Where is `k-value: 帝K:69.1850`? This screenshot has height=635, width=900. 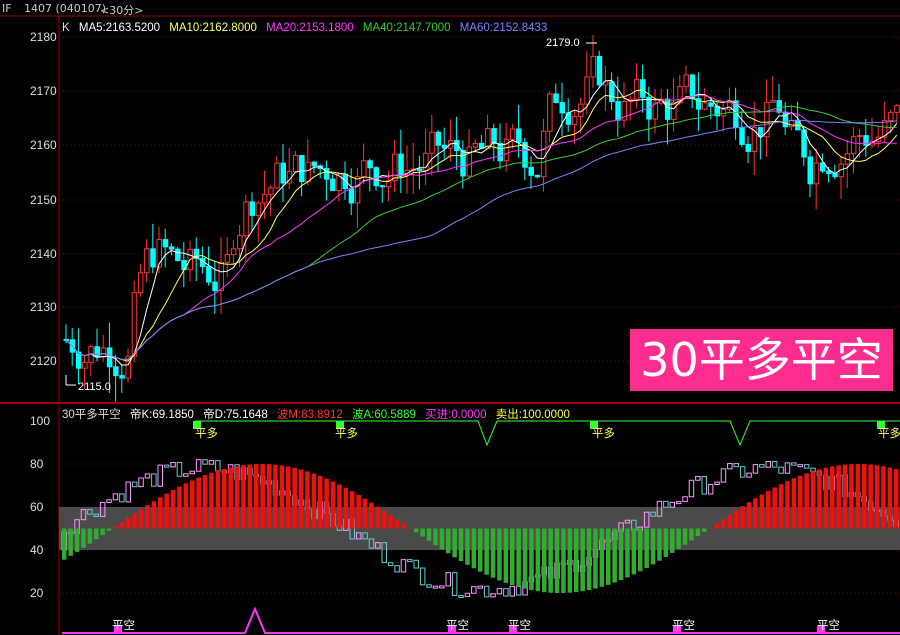
k-value: 帝K:69.1850 is located at coordinates (162, 415).